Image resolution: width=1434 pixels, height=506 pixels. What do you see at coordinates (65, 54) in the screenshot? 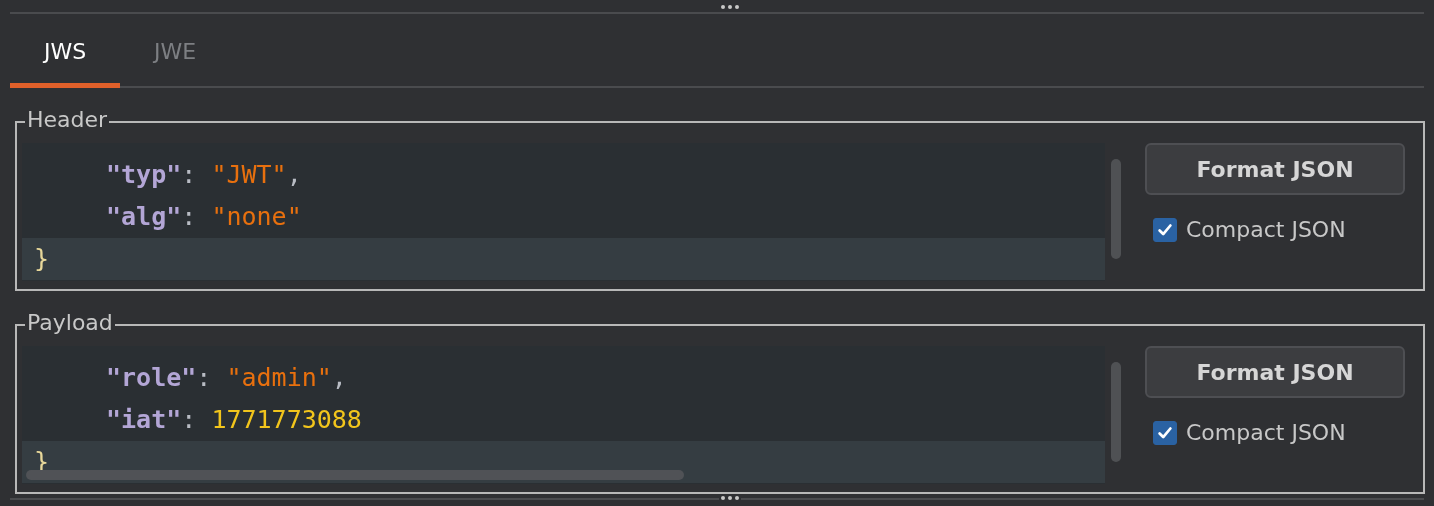
I see `tab: JWS` at bounding box center [65, 54].